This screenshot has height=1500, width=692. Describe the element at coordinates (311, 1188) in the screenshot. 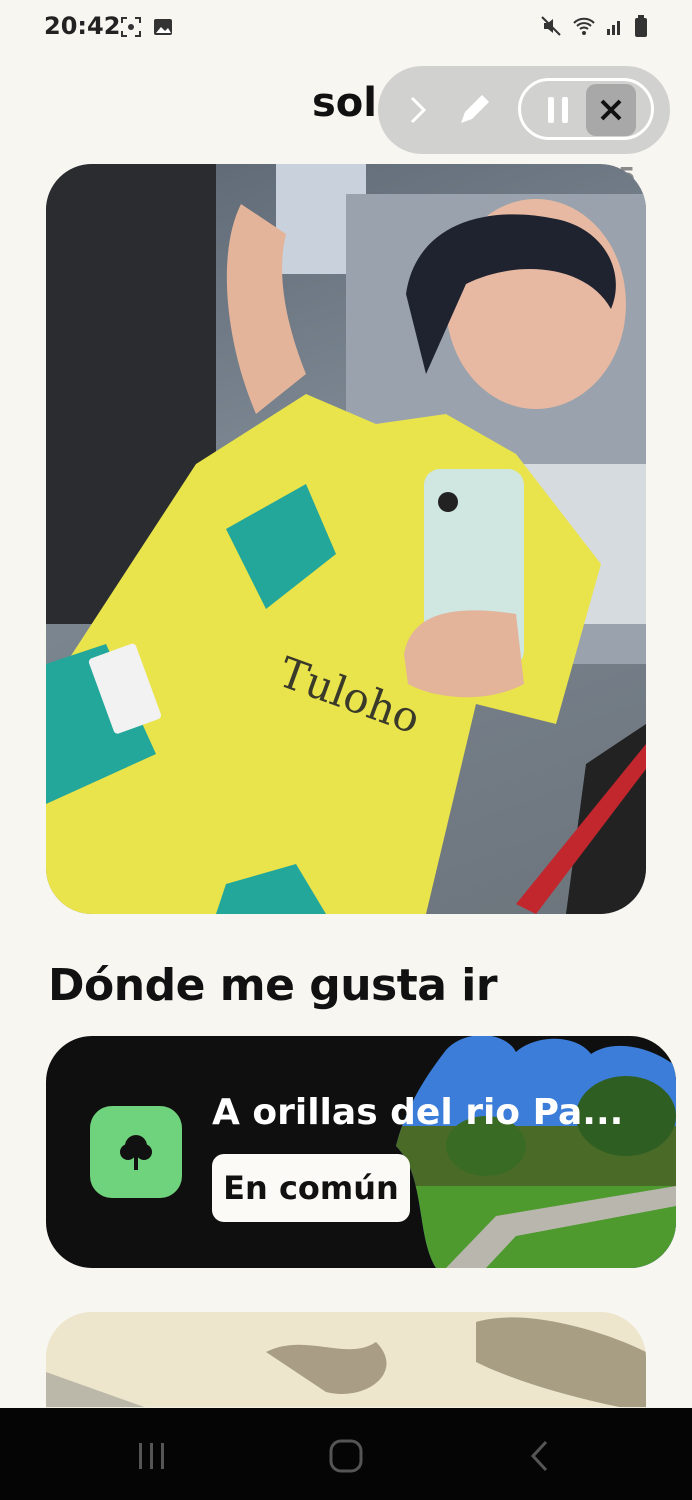

I see `common-badge: En común` at that location.